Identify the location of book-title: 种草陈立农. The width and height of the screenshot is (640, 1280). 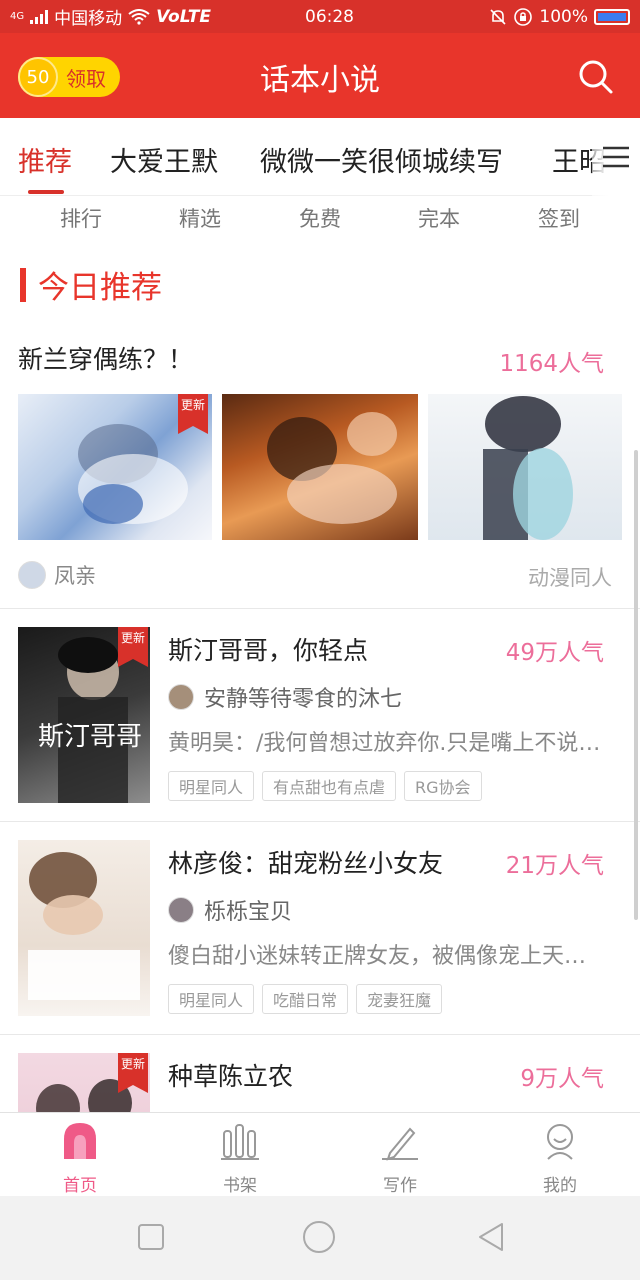
(231, 1076).